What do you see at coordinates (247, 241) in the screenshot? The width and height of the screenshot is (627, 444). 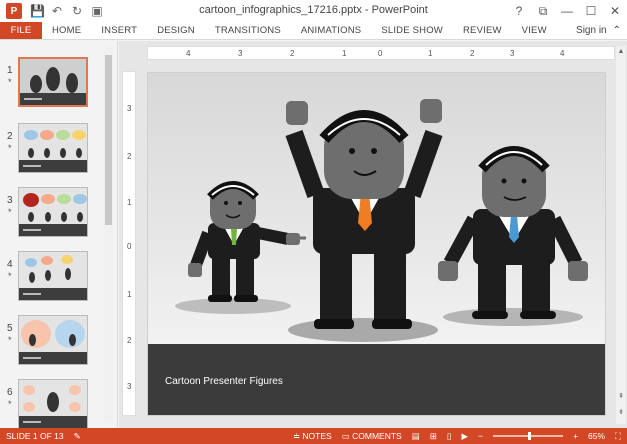 I see `figure-left-pointing` at bounding box center [247, 241].